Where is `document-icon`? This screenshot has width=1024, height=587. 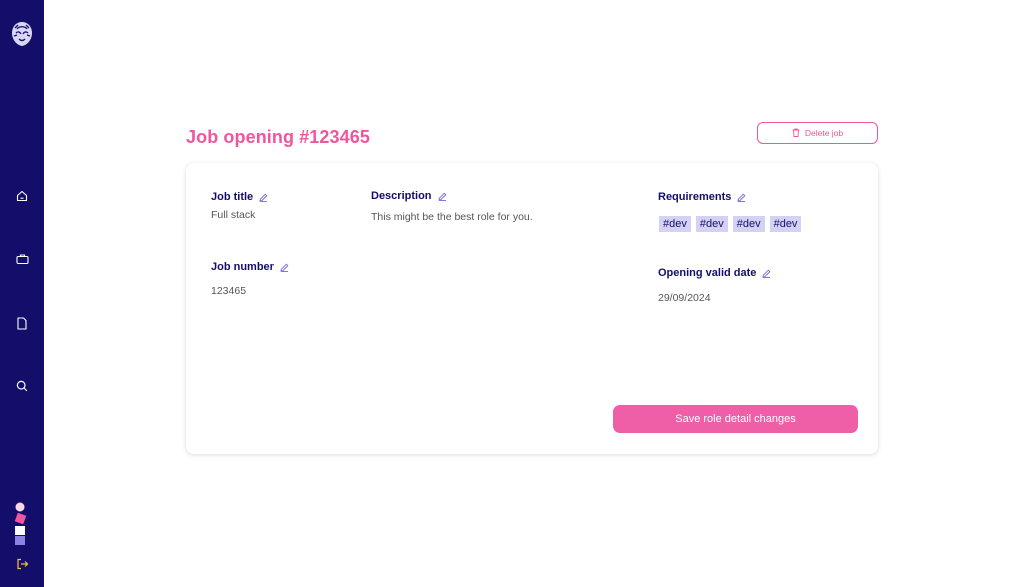 document-icon is located at coordinates (22, 323).